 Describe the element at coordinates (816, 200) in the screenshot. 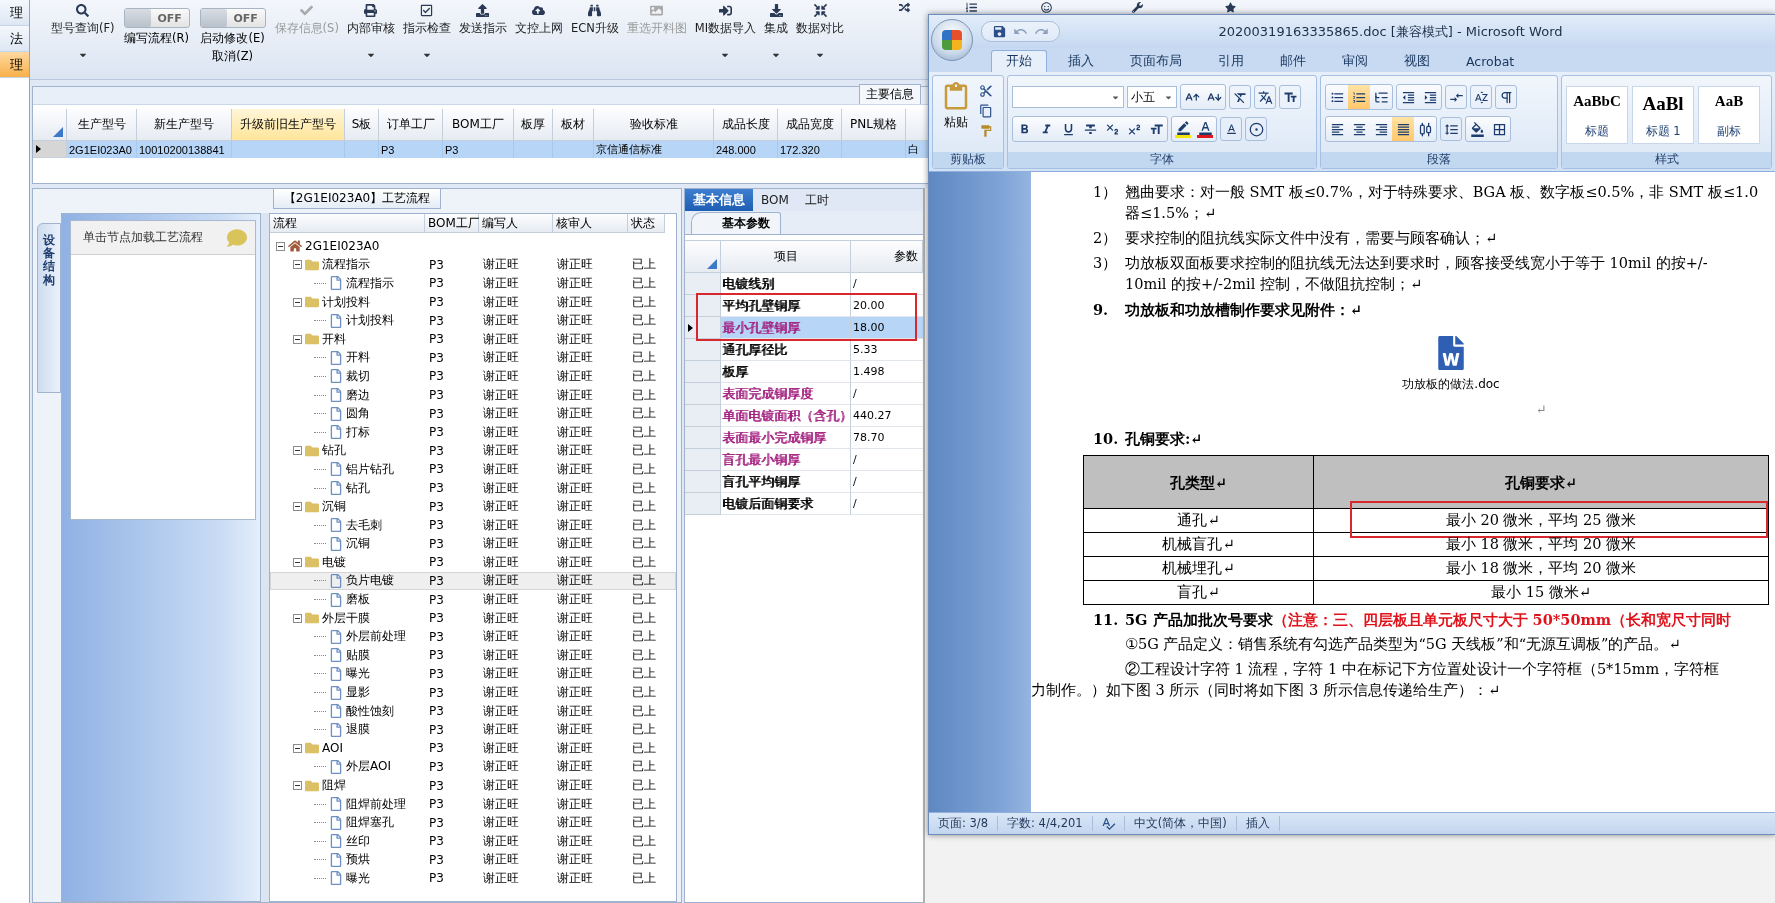

I see `tab: 工时` at that location.